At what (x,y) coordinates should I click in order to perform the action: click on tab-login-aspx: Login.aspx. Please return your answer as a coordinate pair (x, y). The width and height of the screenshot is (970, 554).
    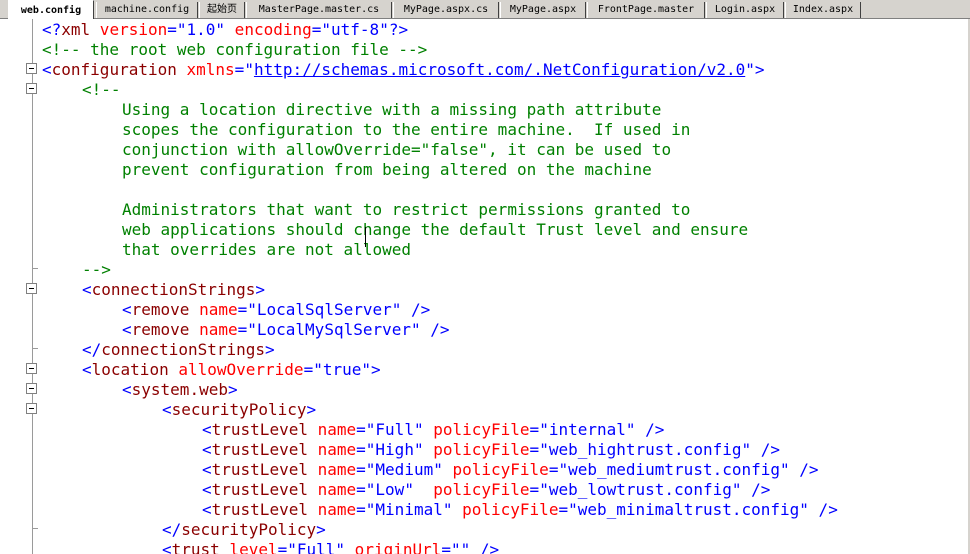
    Looking at the image, I should click on (745, 10).